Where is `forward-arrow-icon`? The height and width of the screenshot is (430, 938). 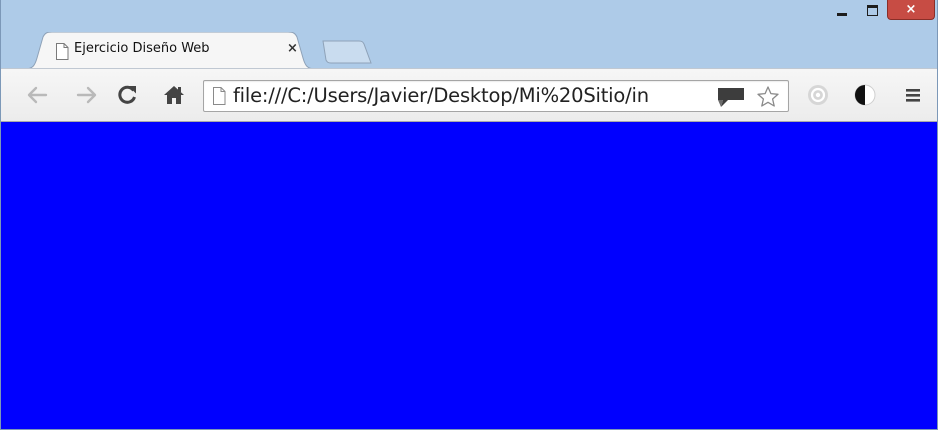
forward-arrow-icon is located at coordinates (86, 95).